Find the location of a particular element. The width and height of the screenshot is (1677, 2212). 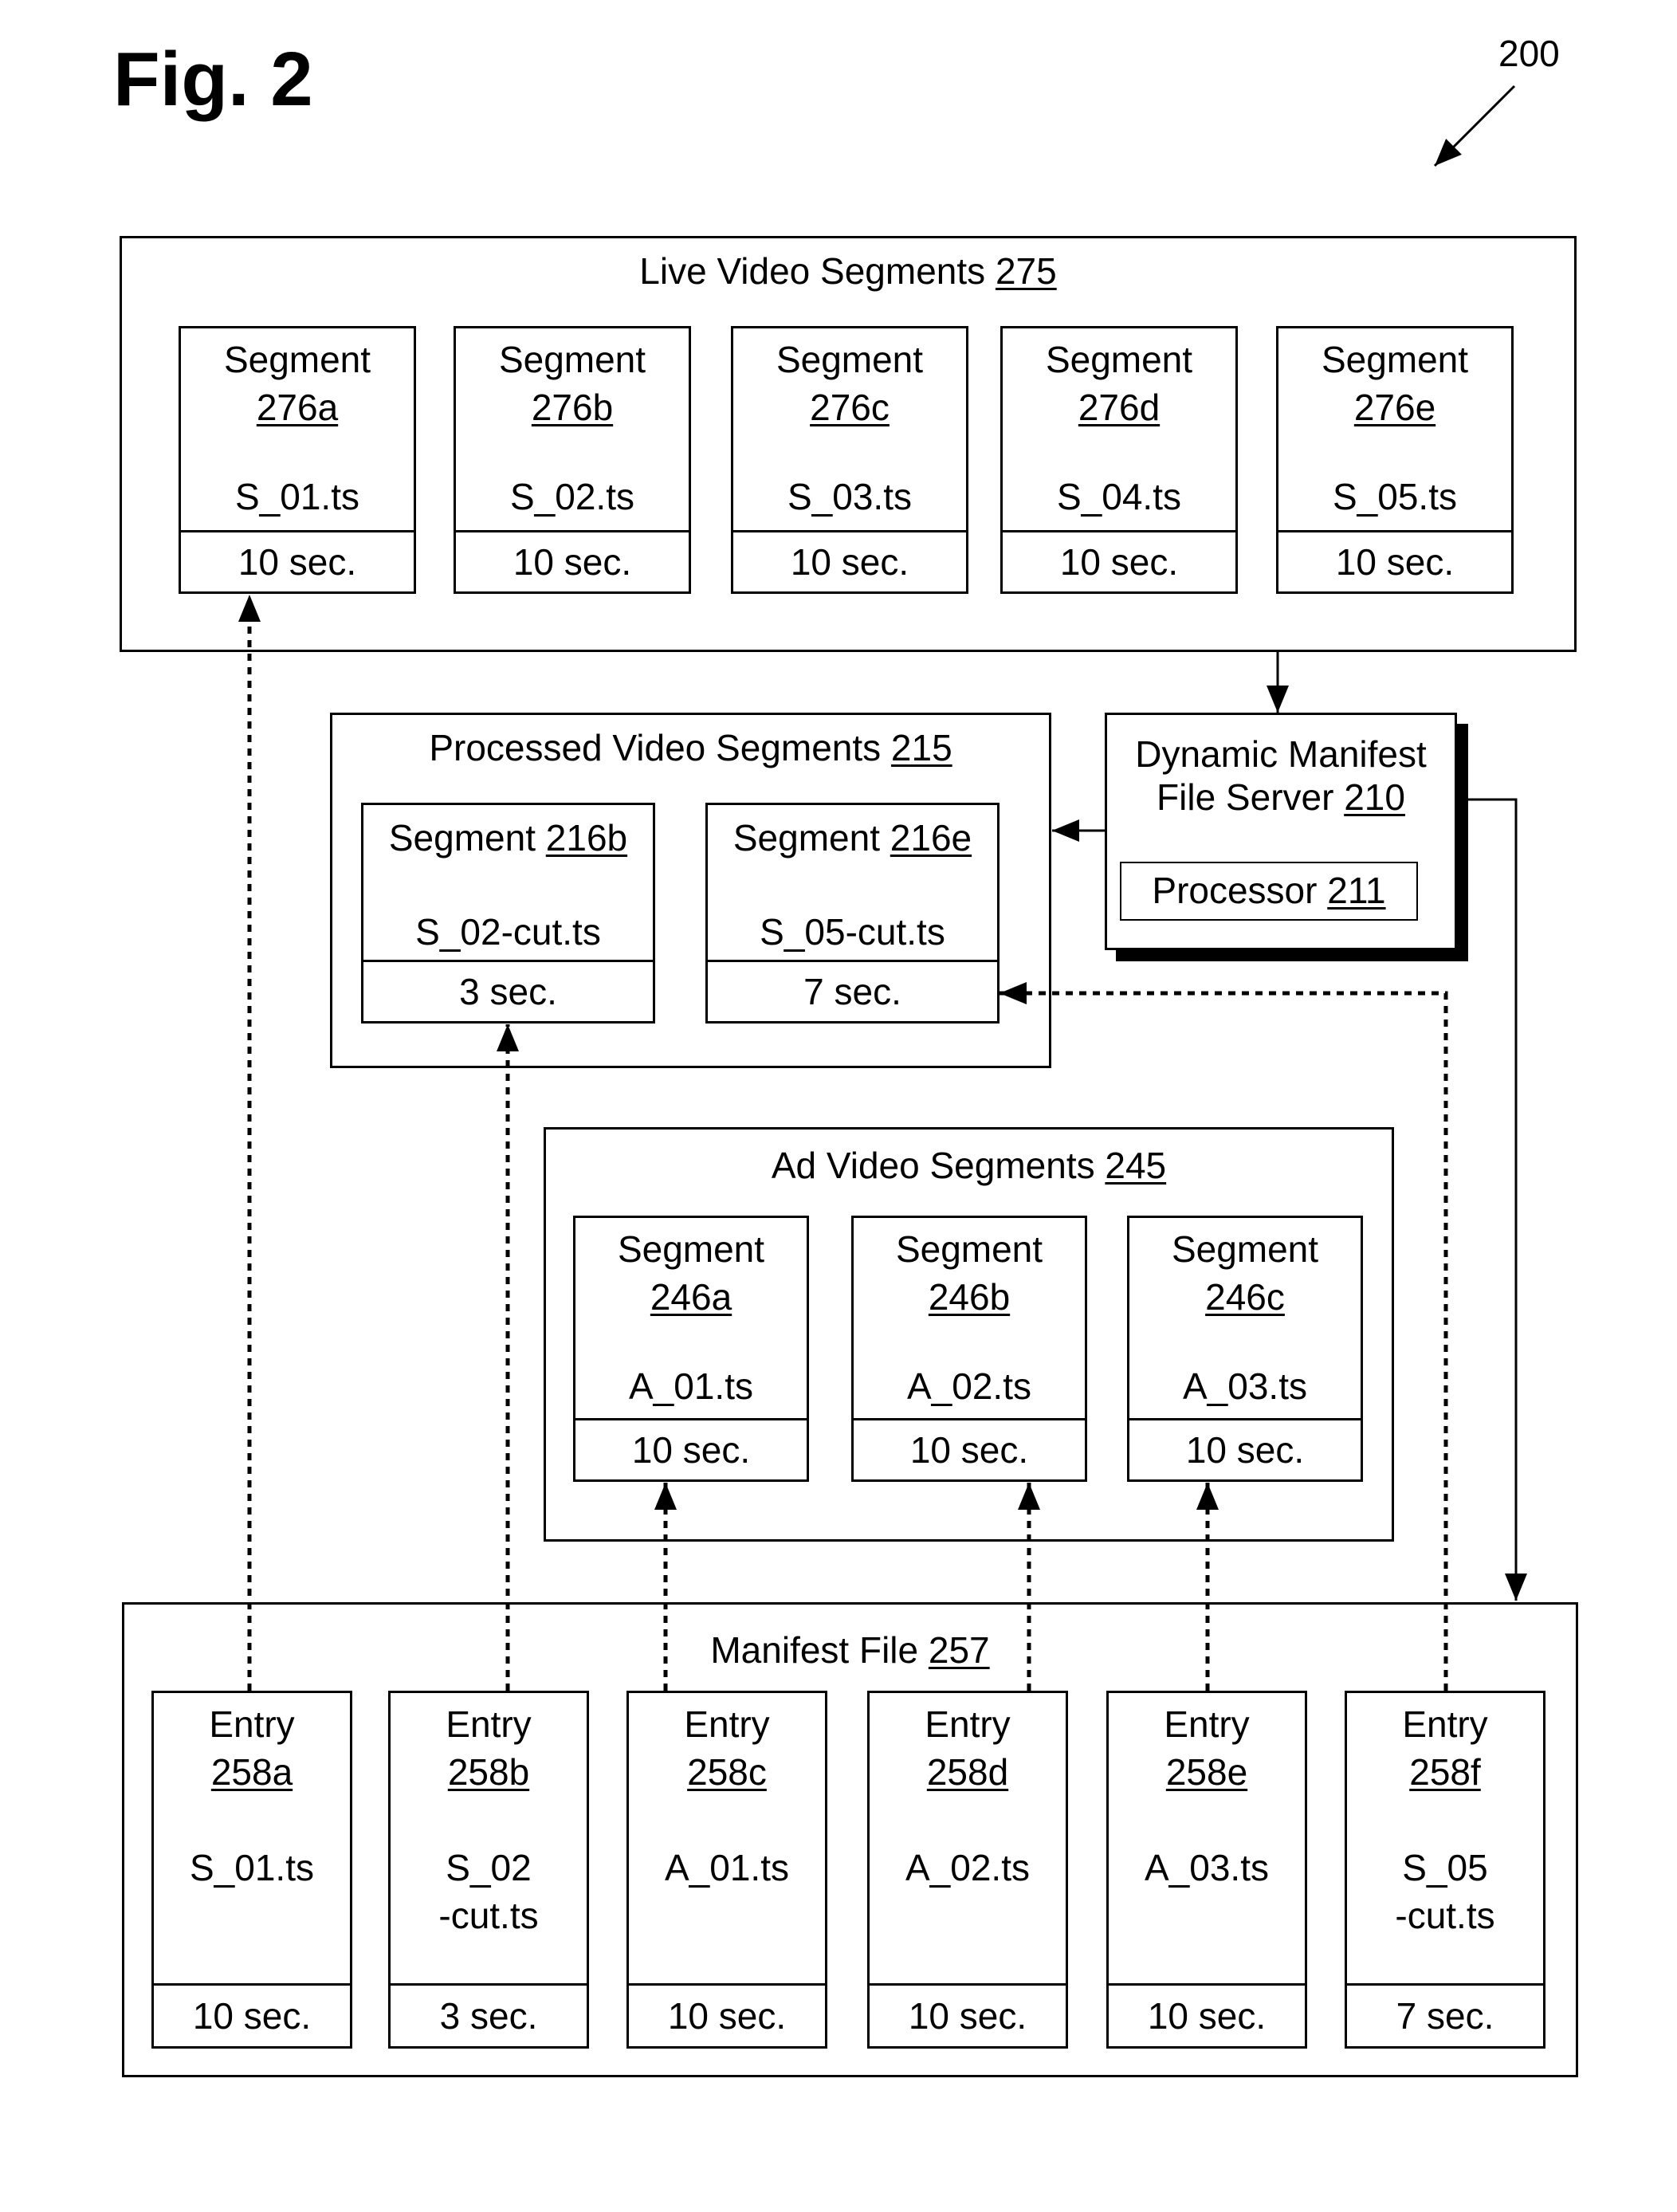

ref-number: 258a is located at coordinates (252, 1772).